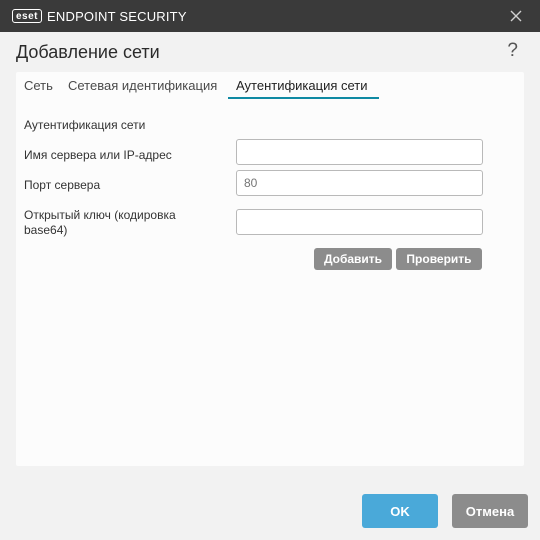 This screenshot has height=540, width=540. Describe the element at coordinates (353, 259) in the screenshot. I see `add-button: Добавить` at that location.